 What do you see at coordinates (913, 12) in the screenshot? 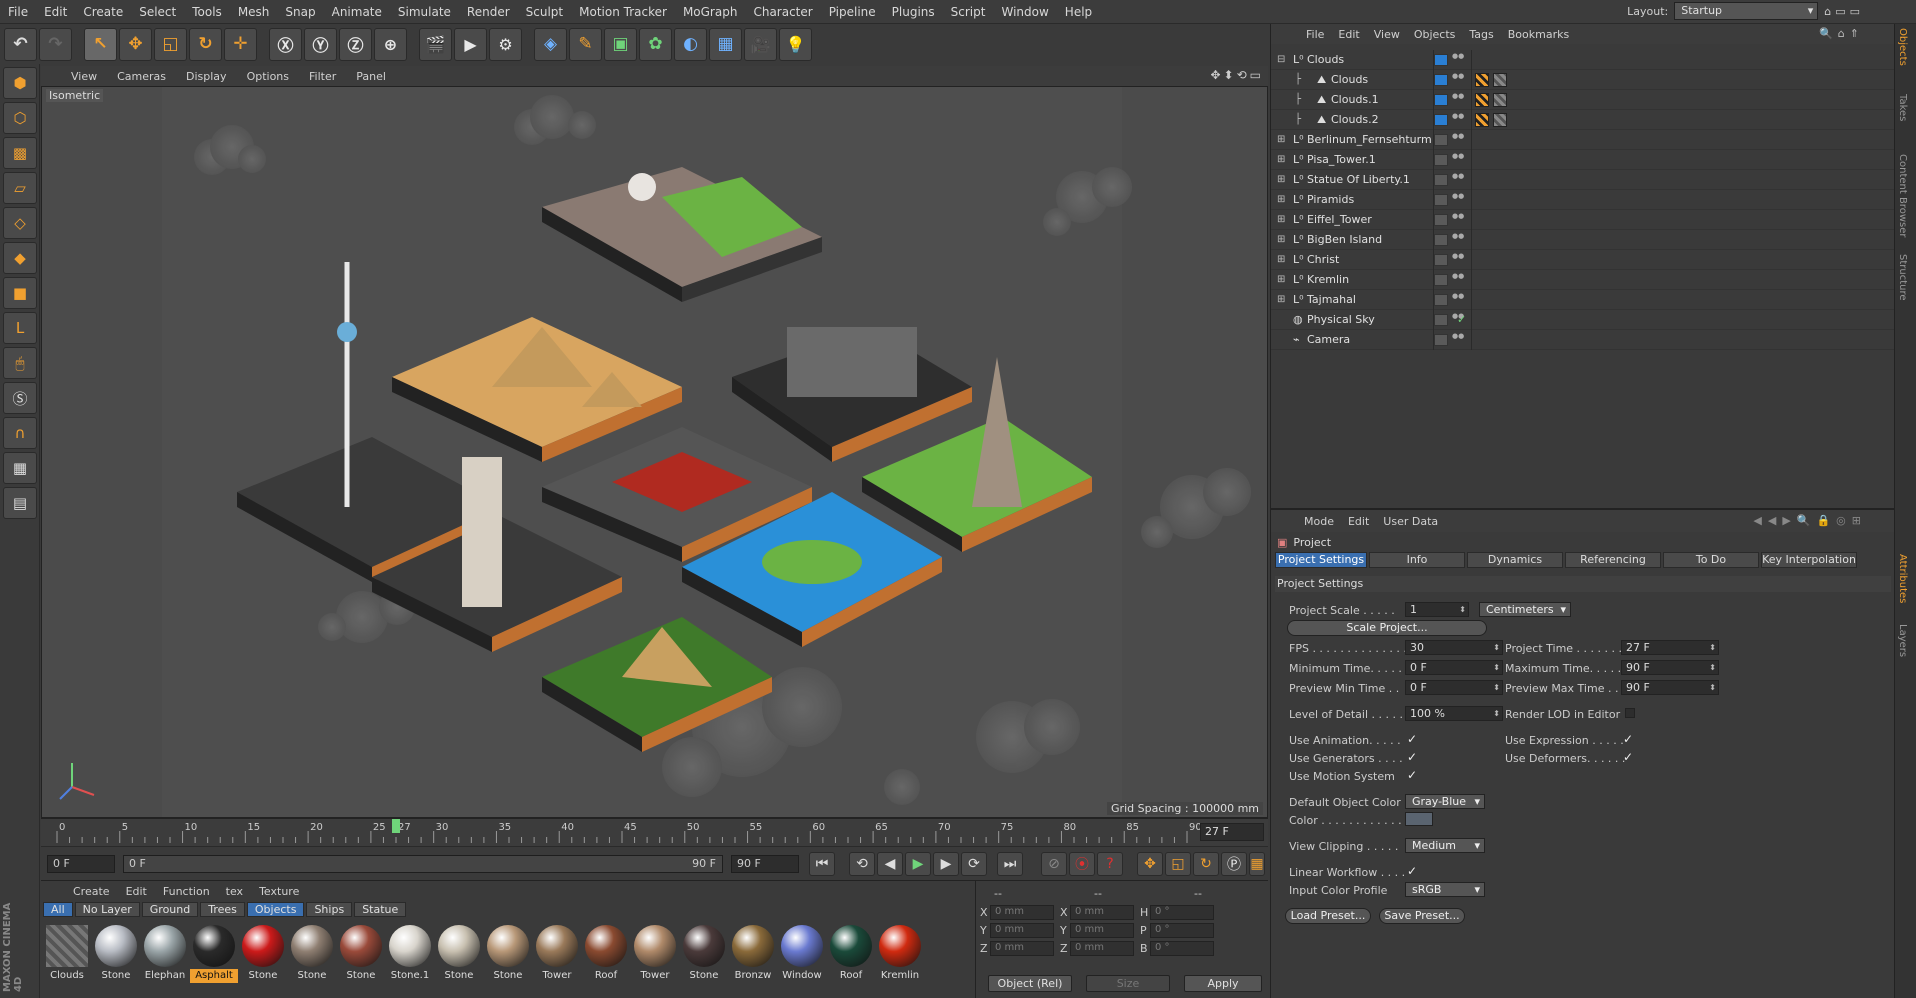
I see `menu-plugins: Plugins` at bounding box center [913, 12].